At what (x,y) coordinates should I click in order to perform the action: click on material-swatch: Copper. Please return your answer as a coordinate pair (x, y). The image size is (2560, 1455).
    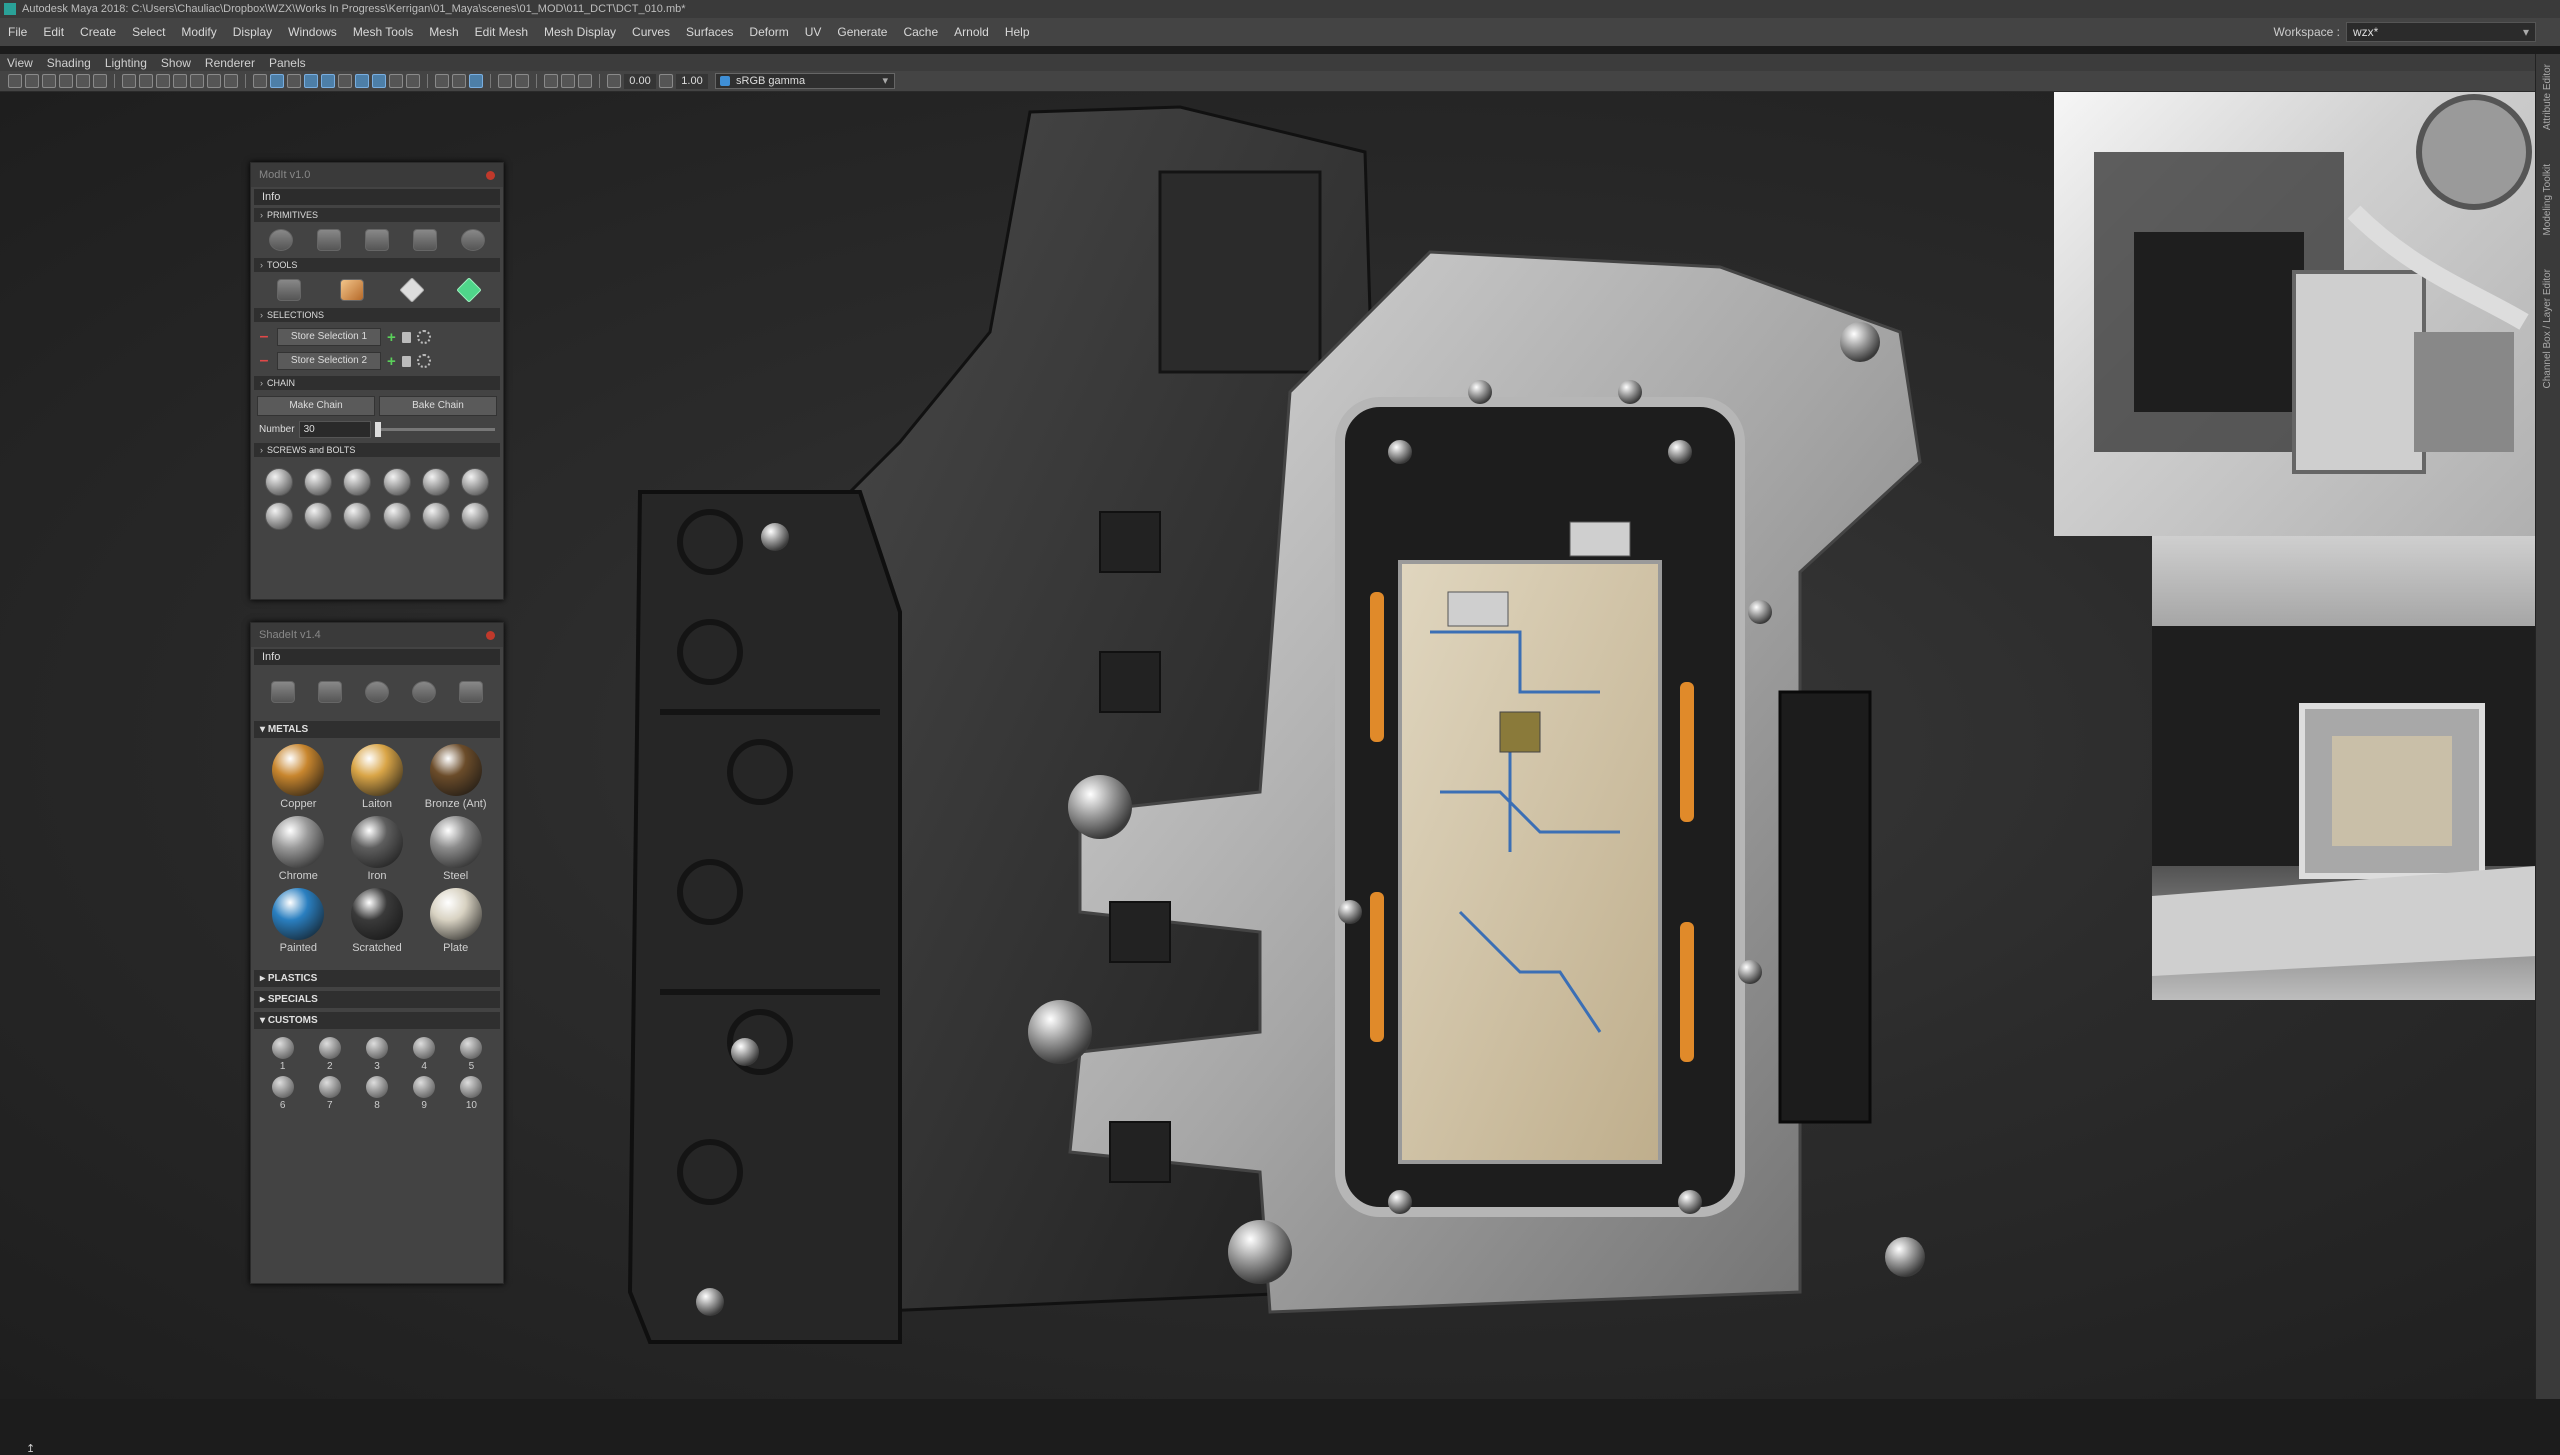
    Looking at the image, I should click on (298, 778).